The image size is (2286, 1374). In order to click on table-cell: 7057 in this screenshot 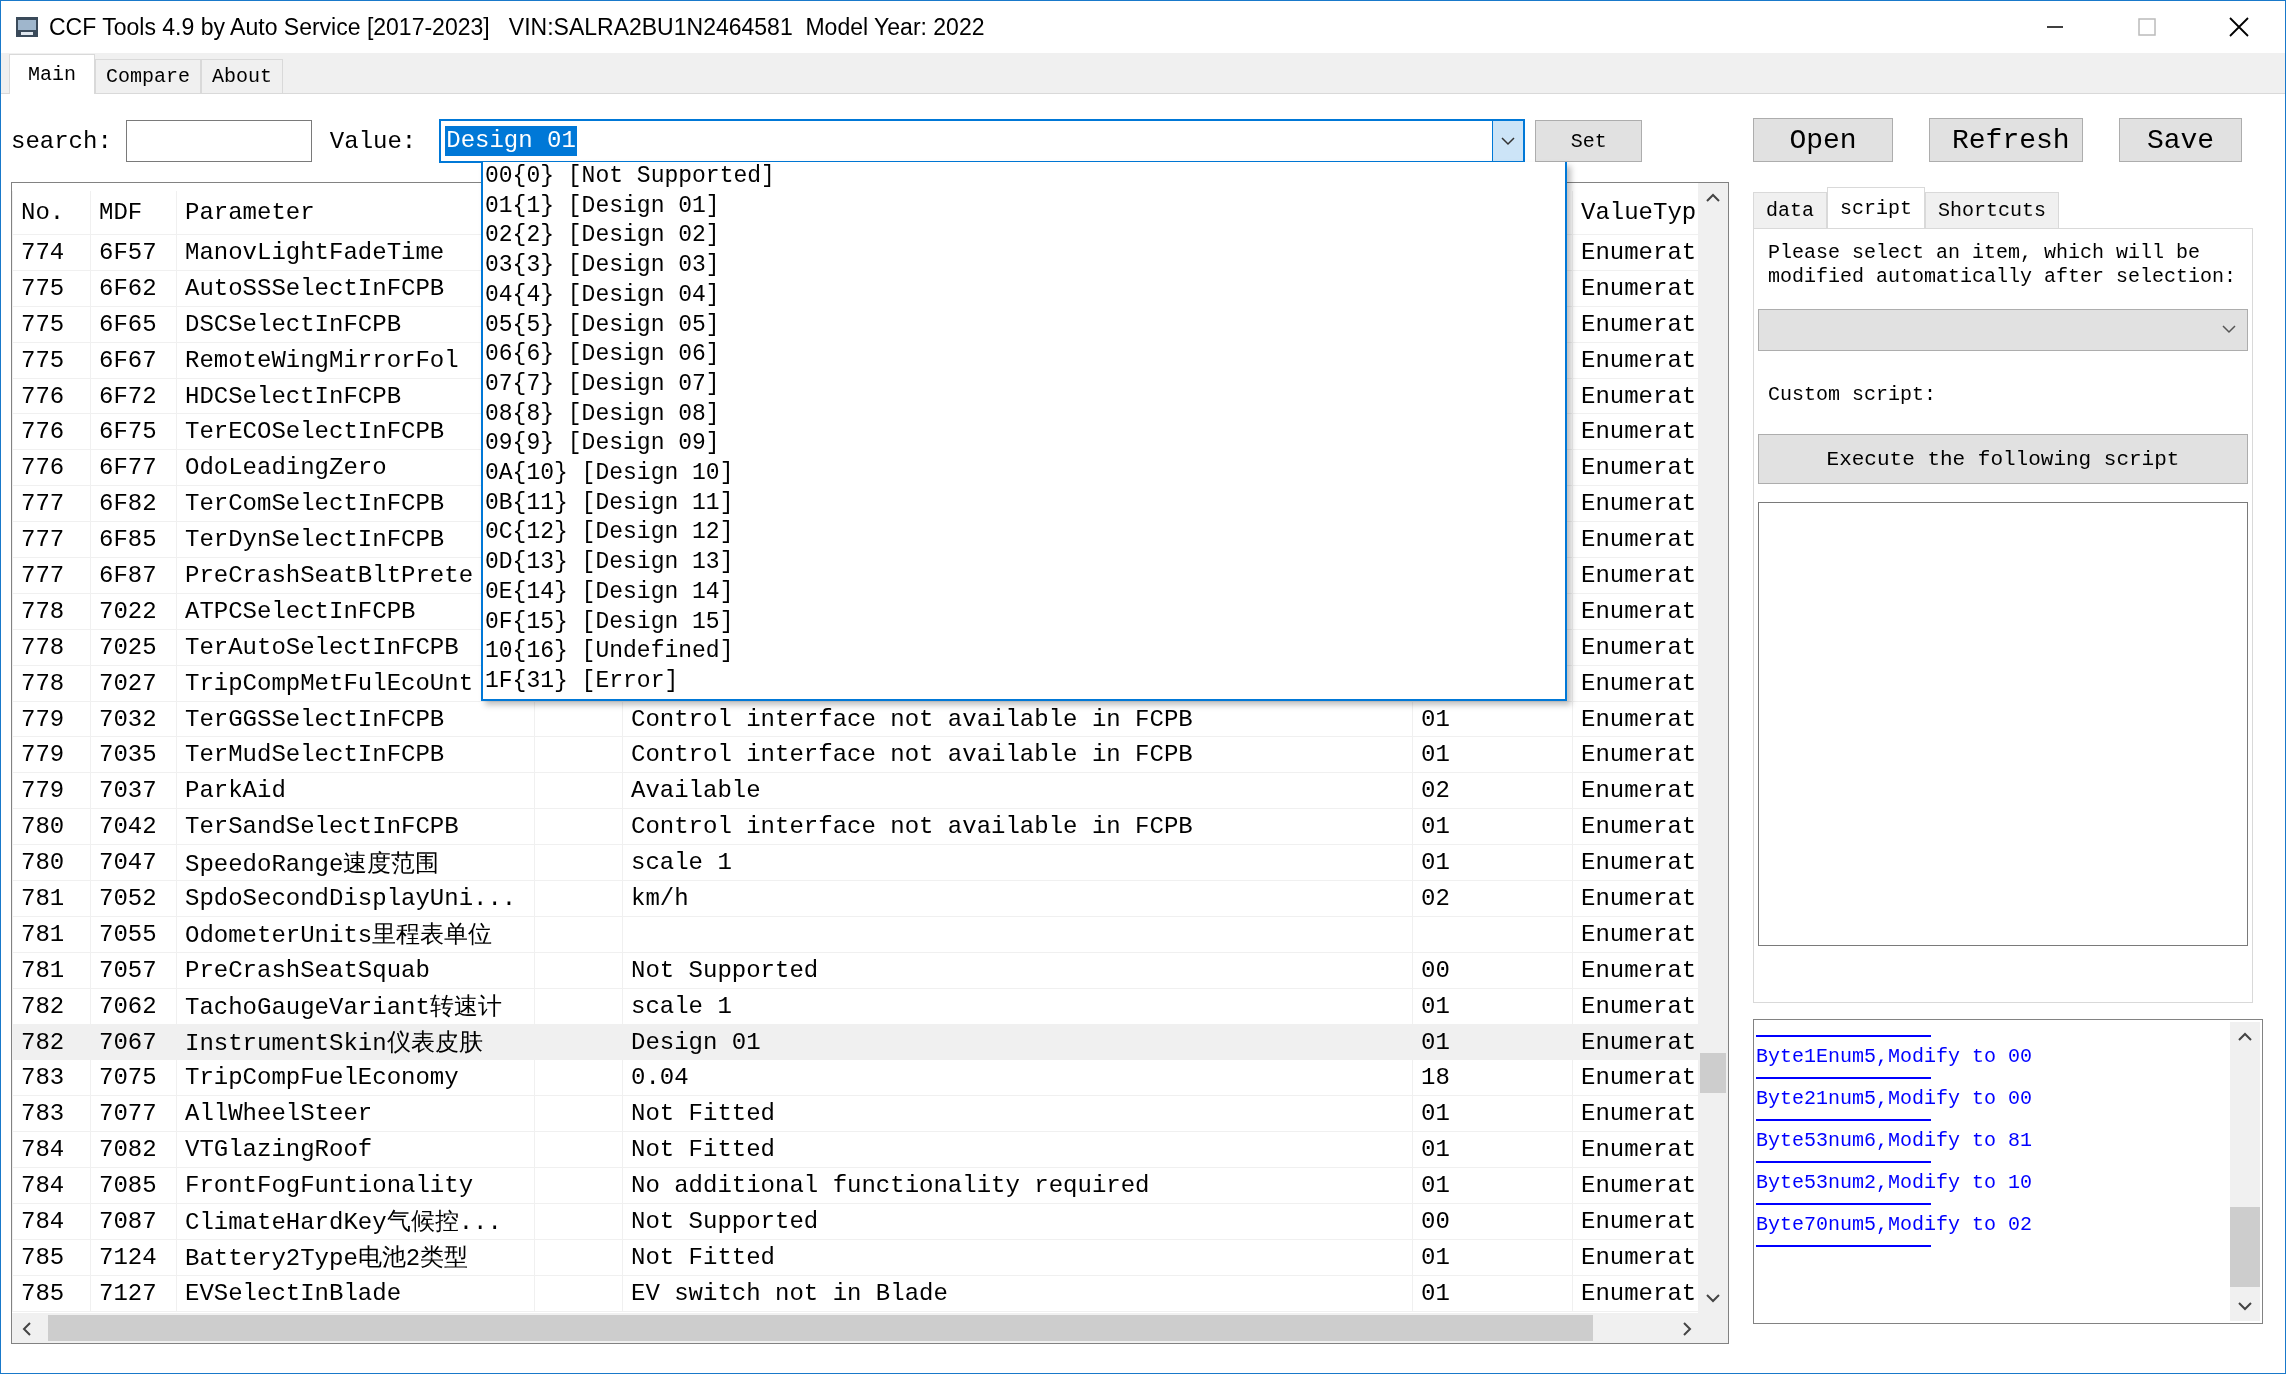, I will do `click(128, 970)`.